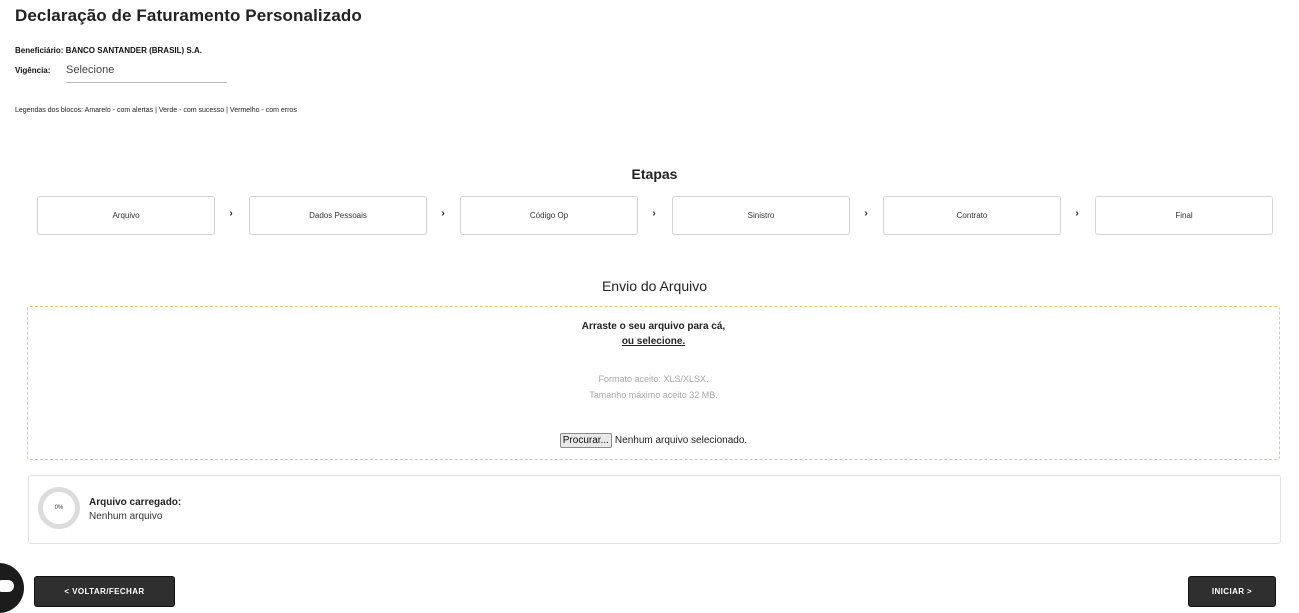  Describe the element at coordinates (135, 502) in the screenshot. I see `status-label: Arquivo carregado:` at that location.